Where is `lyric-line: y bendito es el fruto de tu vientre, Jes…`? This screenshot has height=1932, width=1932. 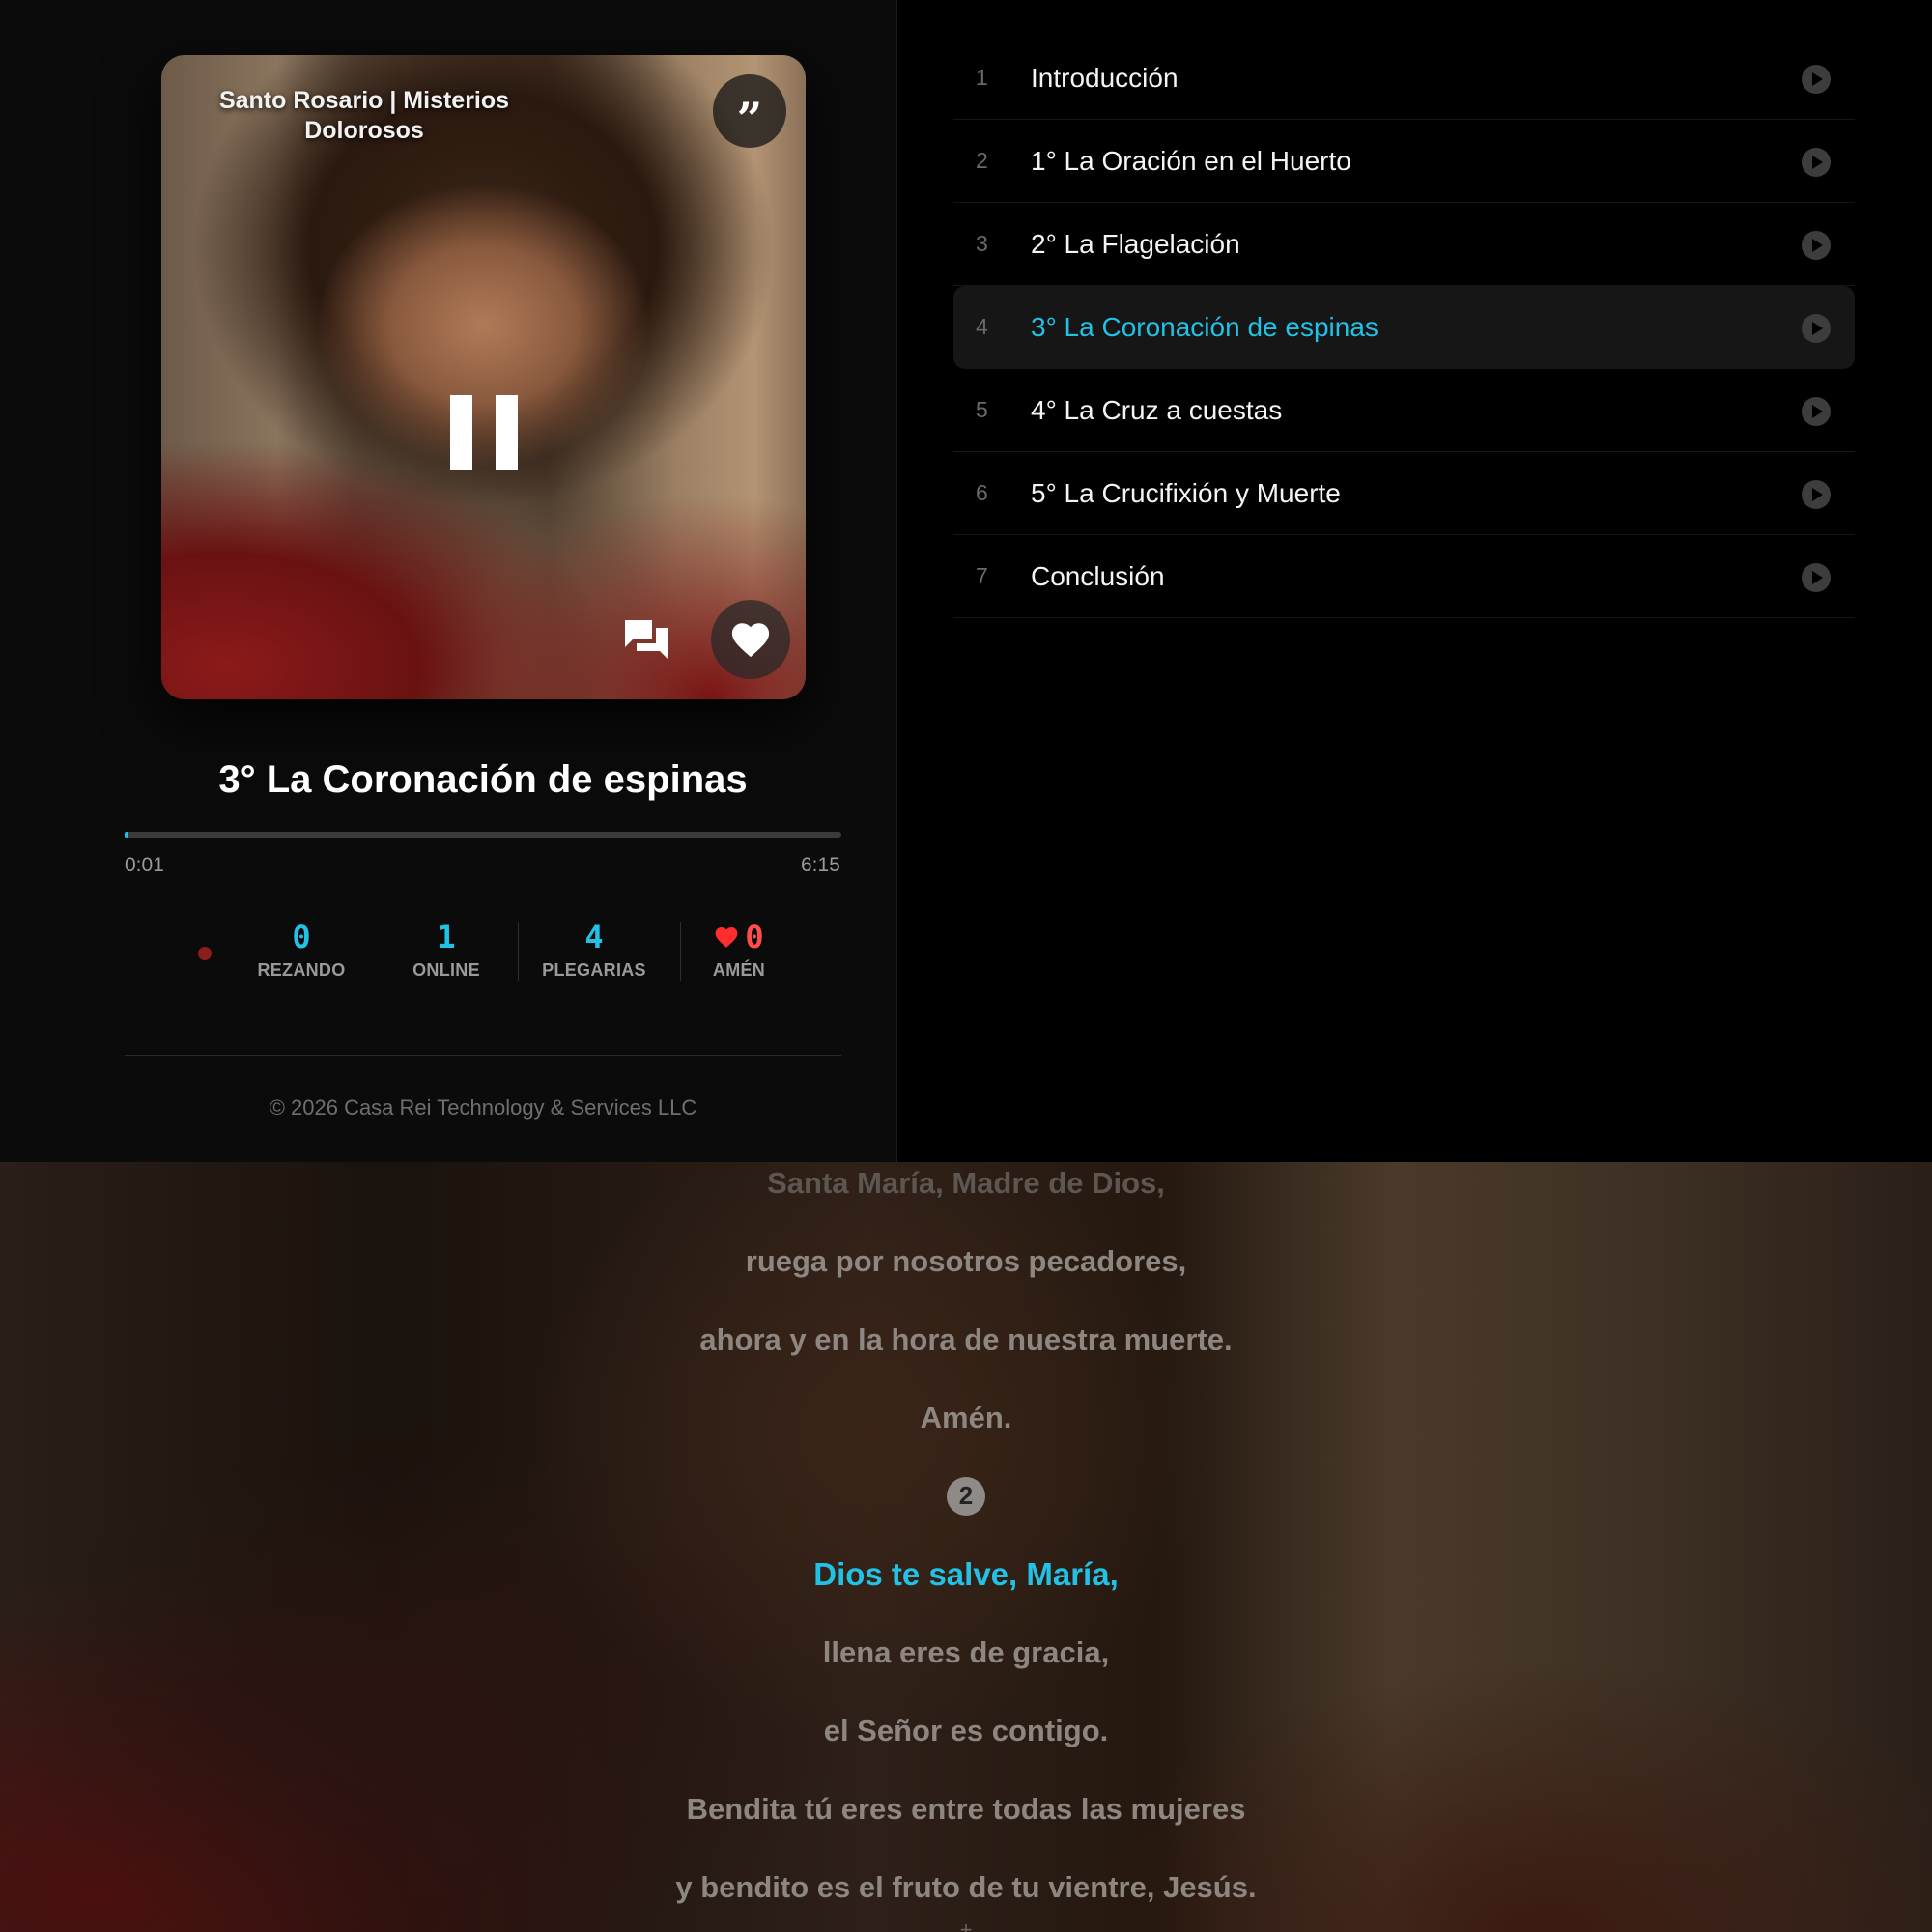 lyric-line: y bendito es el fruto de tu vientre, Jes… is located at coordinates (966, 1887).